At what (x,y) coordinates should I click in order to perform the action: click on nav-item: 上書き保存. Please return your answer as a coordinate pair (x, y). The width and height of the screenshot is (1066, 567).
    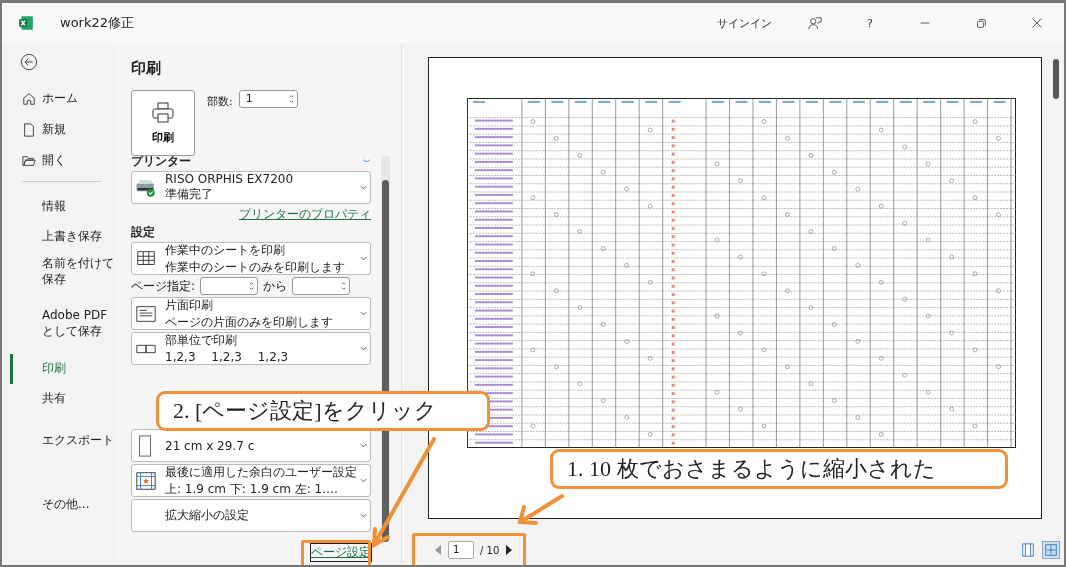
    Looking at the image, I should click on (62, 237).